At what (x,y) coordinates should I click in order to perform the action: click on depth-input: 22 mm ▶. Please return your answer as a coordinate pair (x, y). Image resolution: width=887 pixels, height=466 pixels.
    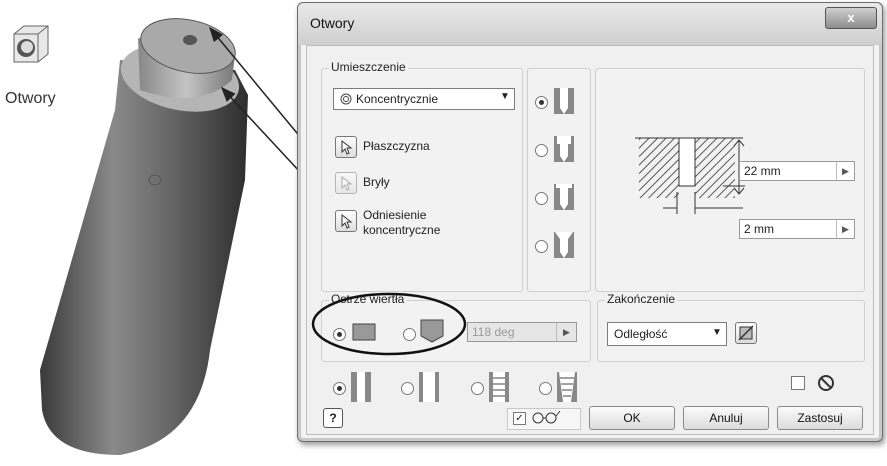
    Looking at the image, I should click on (797, 171).